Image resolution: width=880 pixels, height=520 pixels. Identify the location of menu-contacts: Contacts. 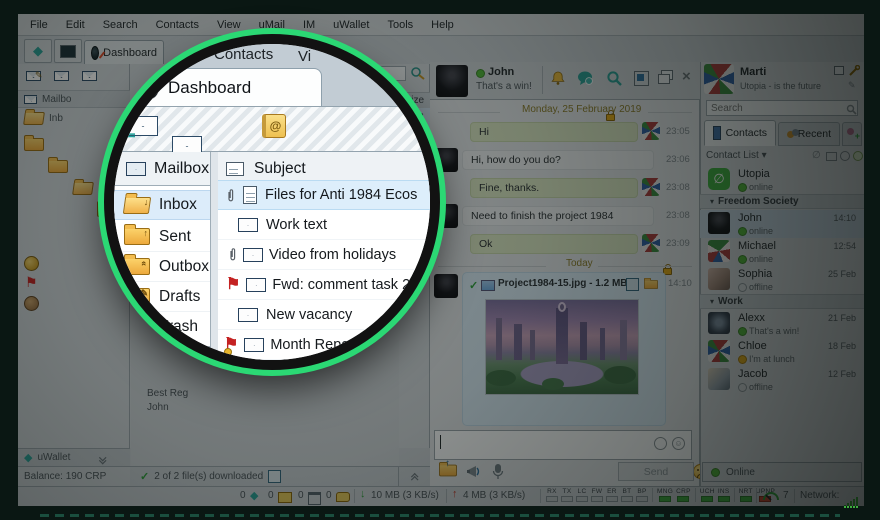
(177, 25).